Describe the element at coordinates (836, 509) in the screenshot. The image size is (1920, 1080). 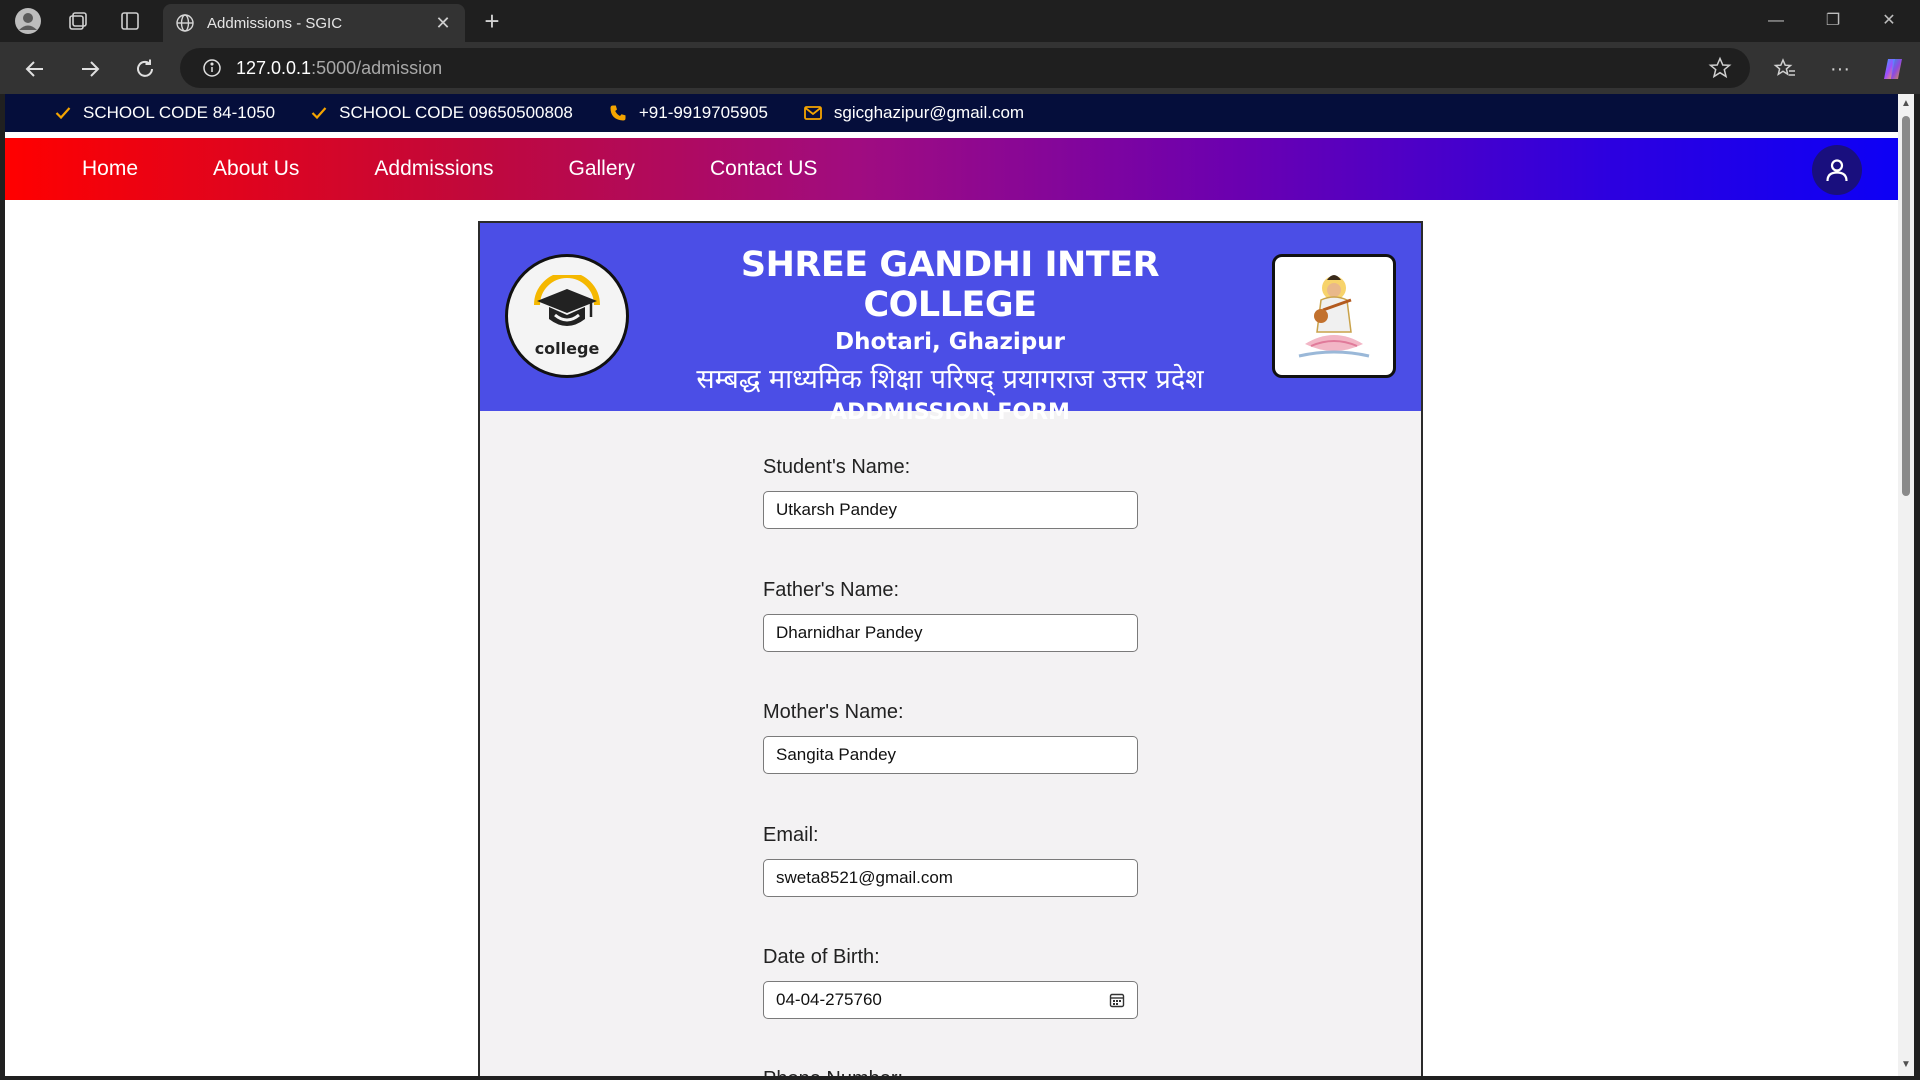
I see `student-name-value: Utkarsh Pandey` at that location.